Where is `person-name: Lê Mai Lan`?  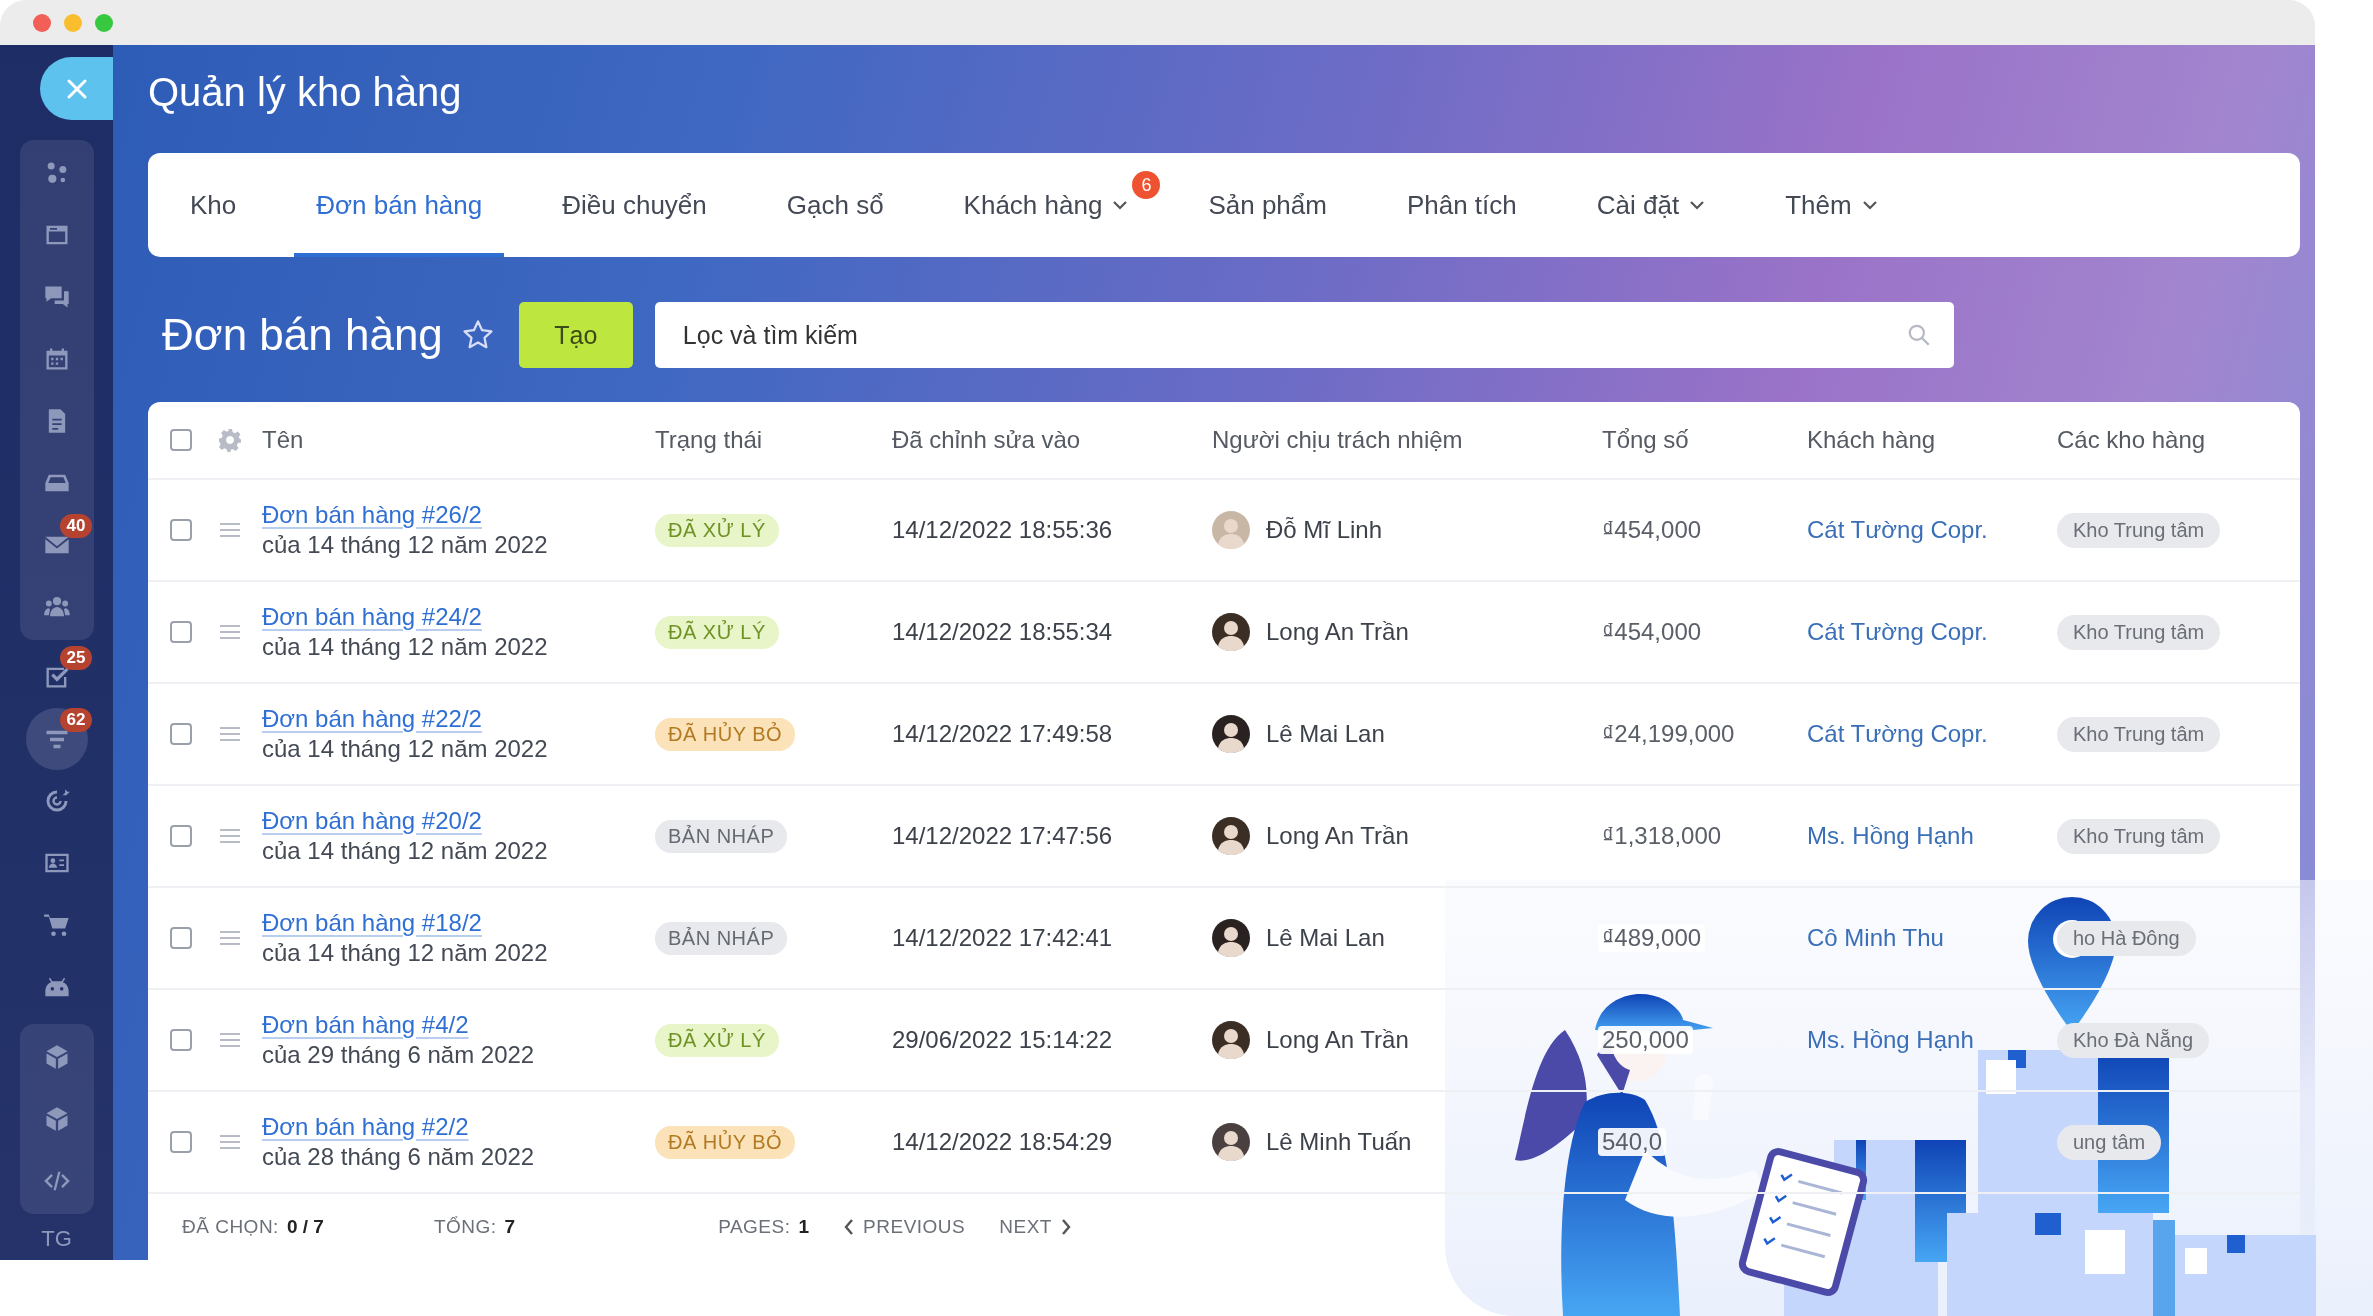
person-name: Lê Mai Lan is located at coordinates (1325, 734).